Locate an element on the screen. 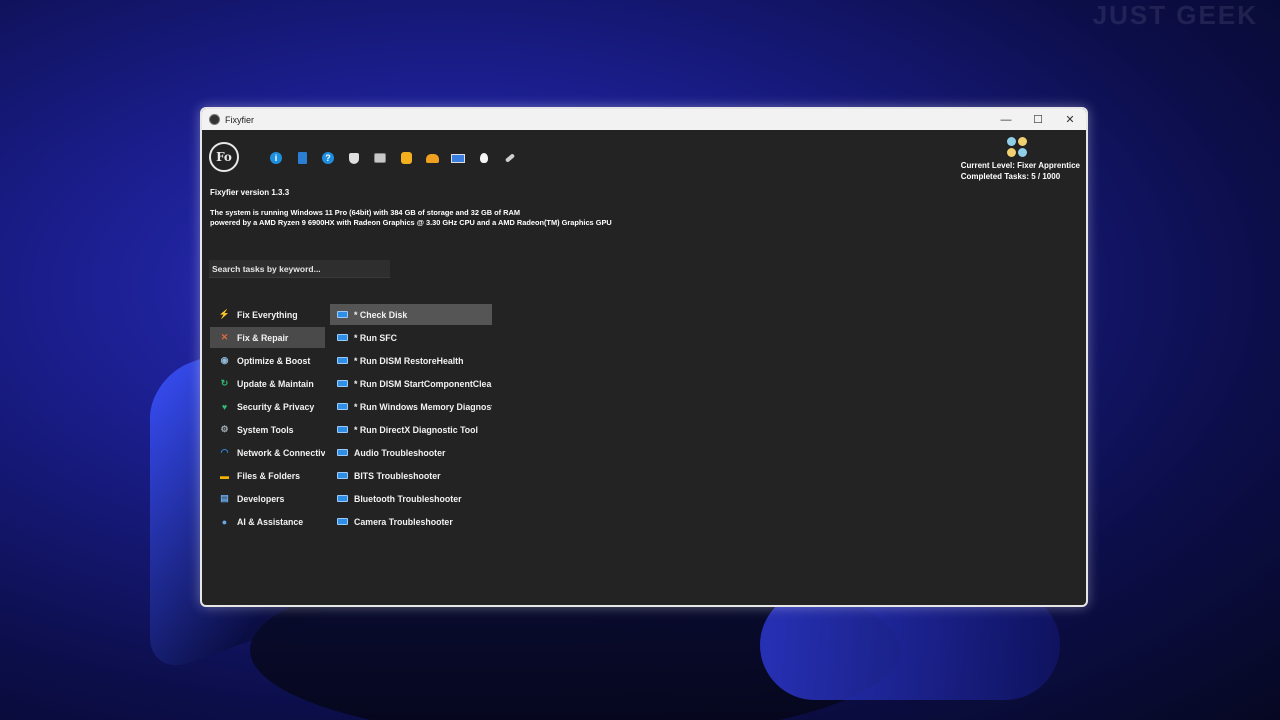 The width and height of the screenshot is (1280, 720). task-item: * Run DISM StartComponentCleanup is located at coordinates (411, 383).